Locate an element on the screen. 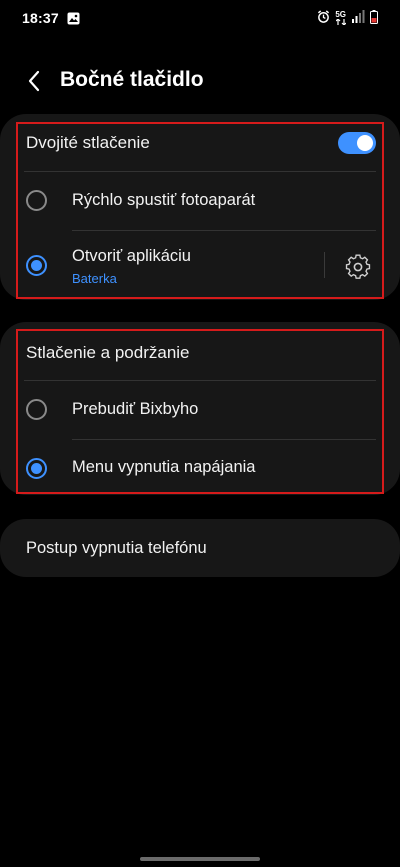 This screenshot has width=400, height=867. back-button is located at coordinates (34, 81).